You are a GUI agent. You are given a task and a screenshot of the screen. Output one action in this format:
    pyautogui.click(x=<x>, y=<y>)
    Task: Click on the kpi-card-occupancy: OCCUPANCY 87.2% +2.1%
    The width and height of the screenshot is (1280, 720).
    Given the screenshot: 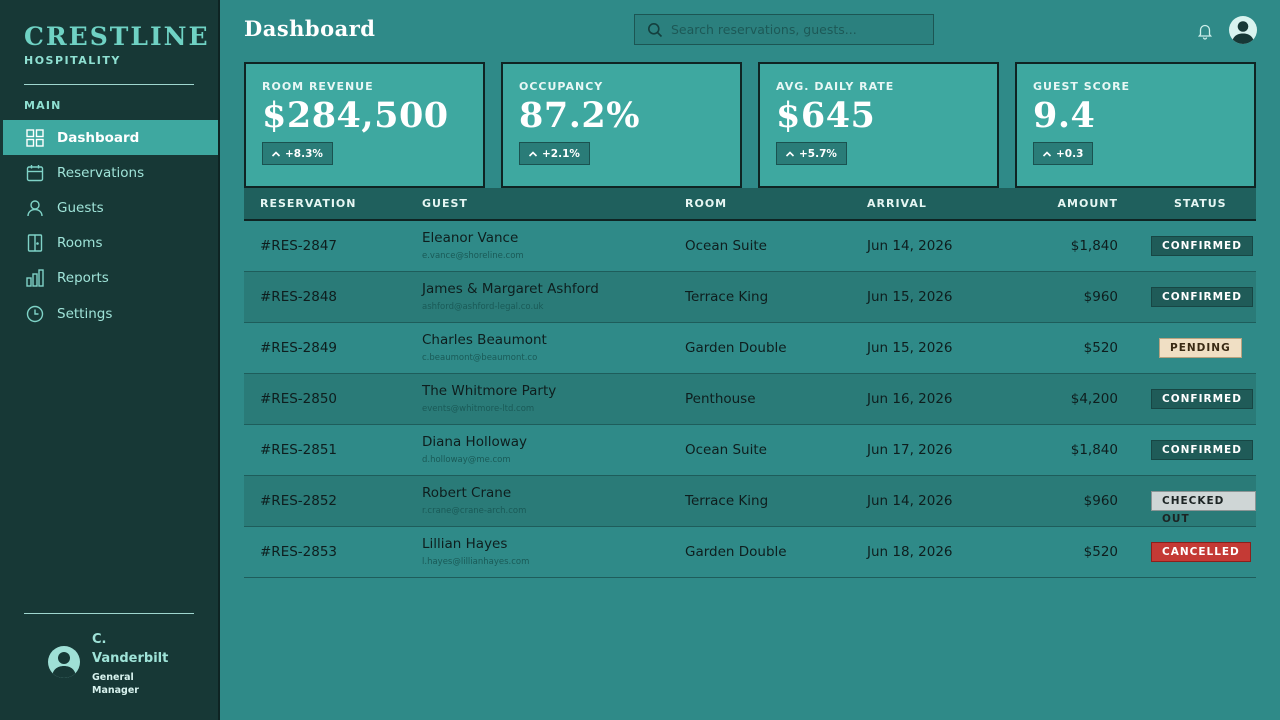 What is the action you would take?
    pyautogui.click(x=621, y=125)
    